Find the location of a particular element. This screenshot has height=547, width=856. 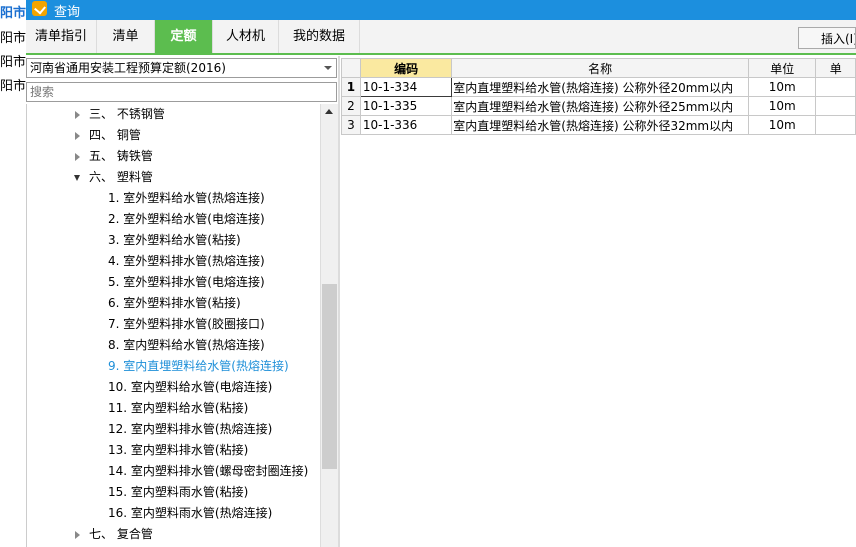

column-header-rownum is located at coordinates (351, 68).